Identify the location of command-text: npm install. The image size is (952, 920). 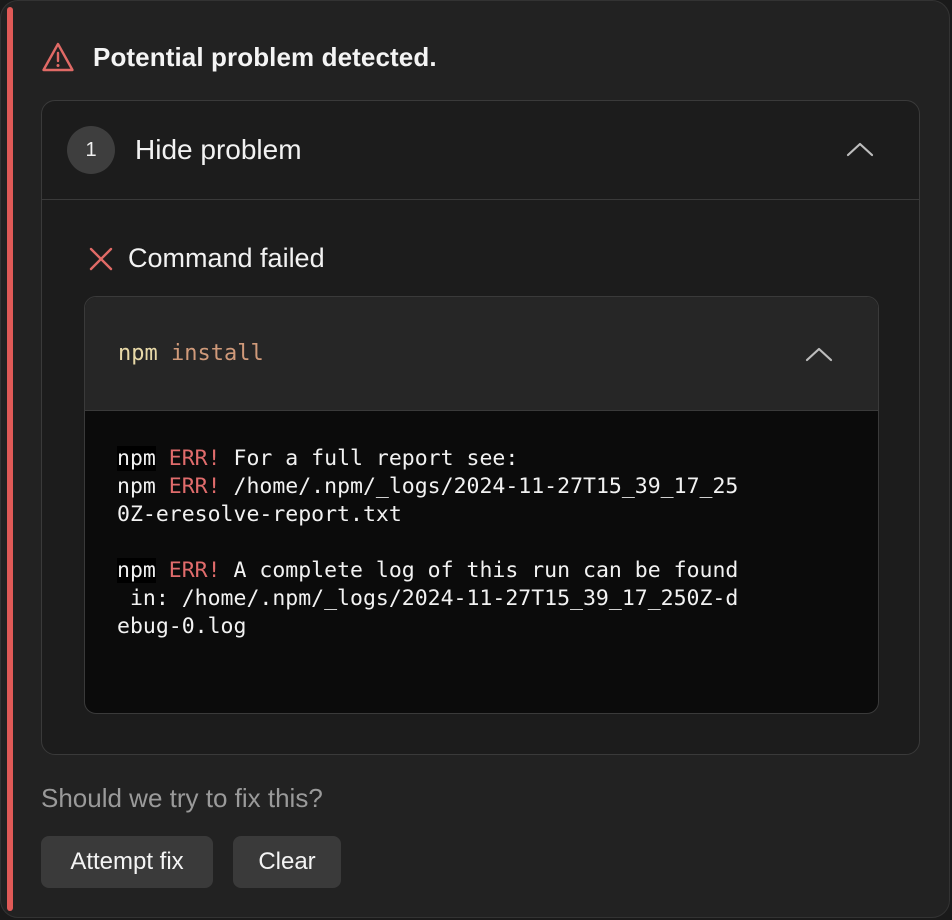
(191, 353).